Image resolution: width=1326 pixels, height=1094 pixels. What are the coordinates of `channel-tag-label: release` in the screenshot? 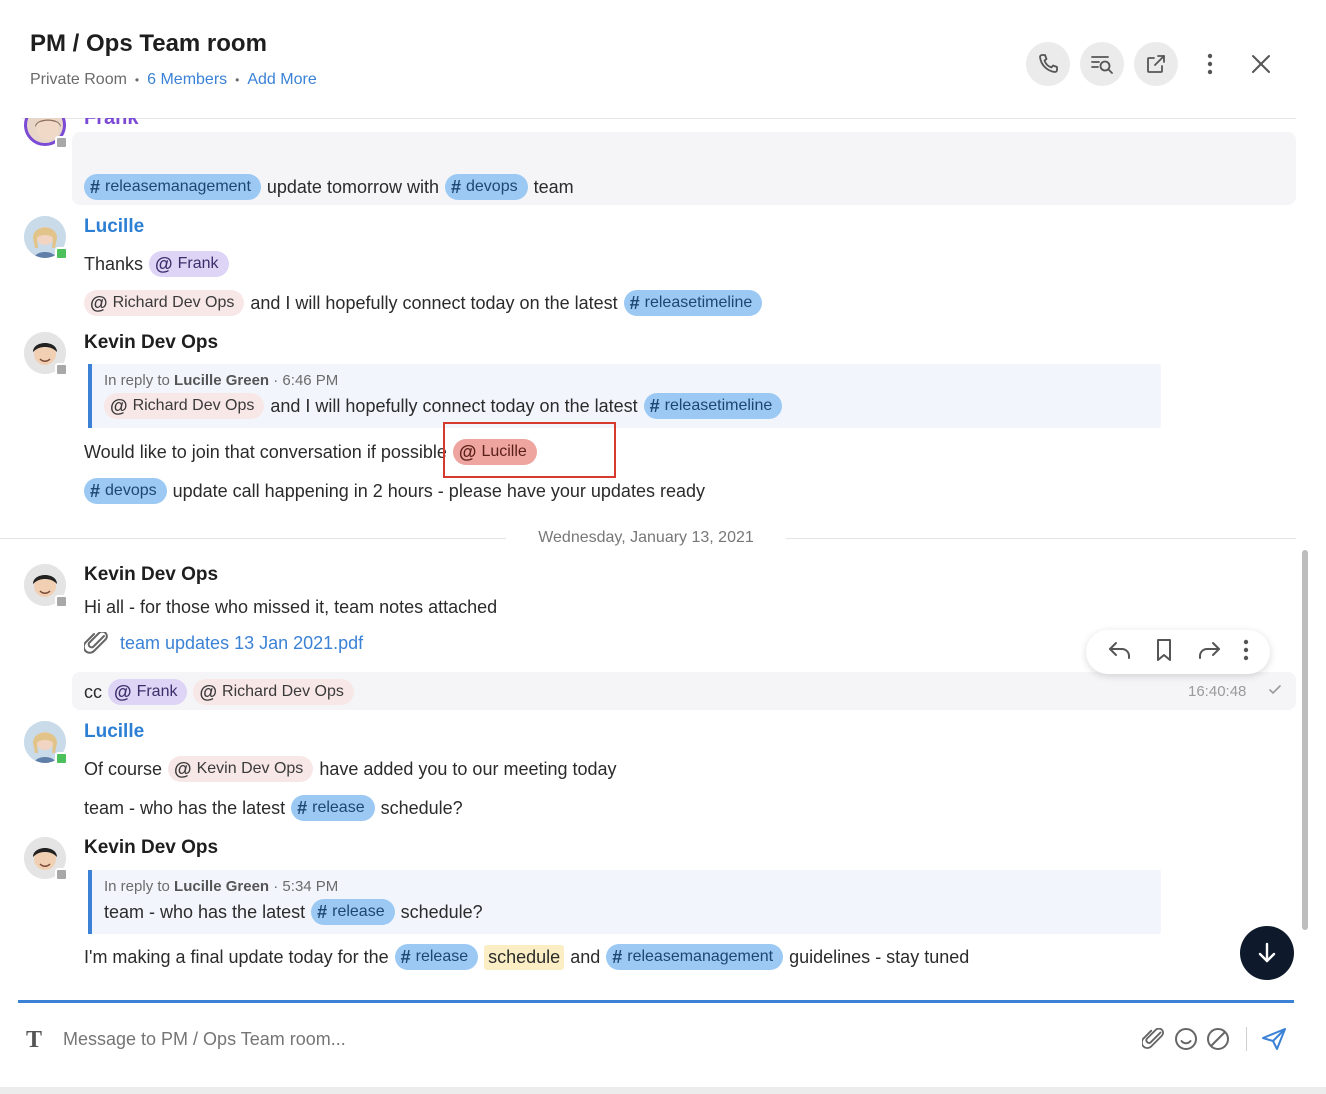 It's located at (358, 911).